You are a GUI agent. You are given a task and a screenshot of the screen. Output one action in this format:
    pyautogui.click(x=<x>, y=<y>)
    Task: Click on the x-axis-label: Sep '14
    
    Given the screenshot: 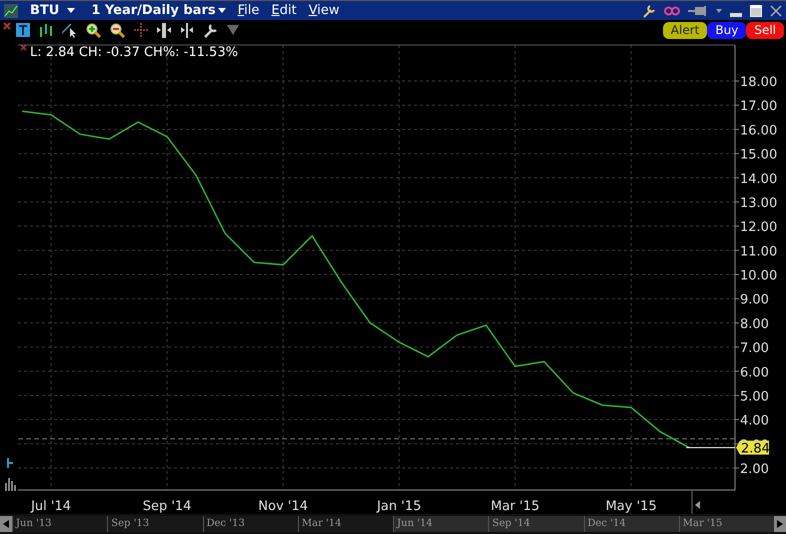 What is the action you would take?
    pyautogui.click(x=167, y=506)
    